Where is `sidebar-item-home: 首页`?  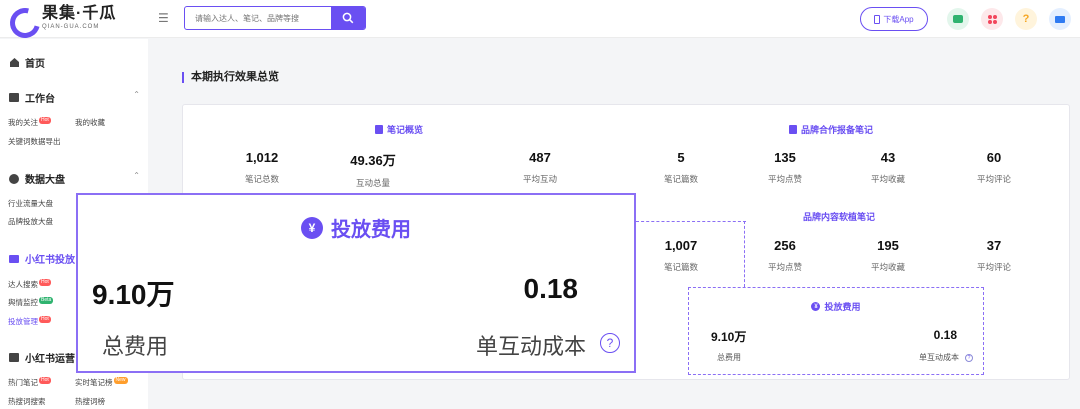 sidebar-item-home: 首页 is located at coordinates (74, 62).